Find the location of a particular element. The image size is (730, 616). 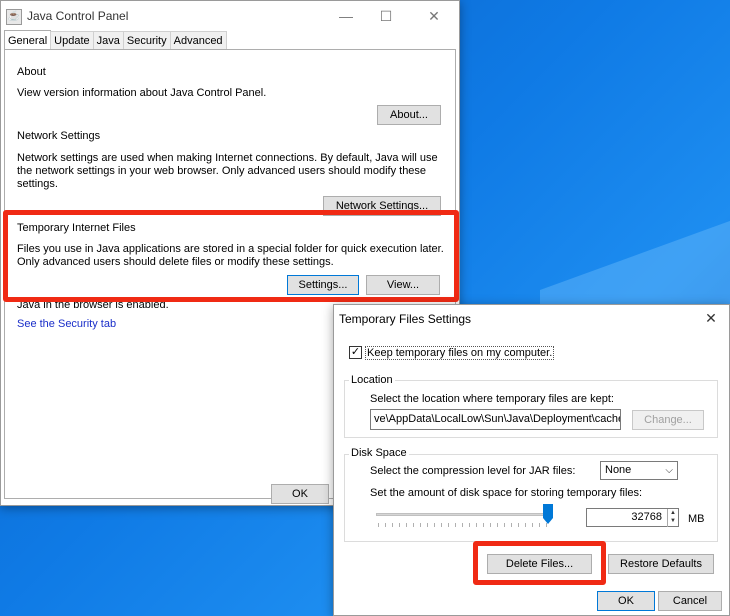

disk-unit-label: MB is located at coordinates (696, 519).